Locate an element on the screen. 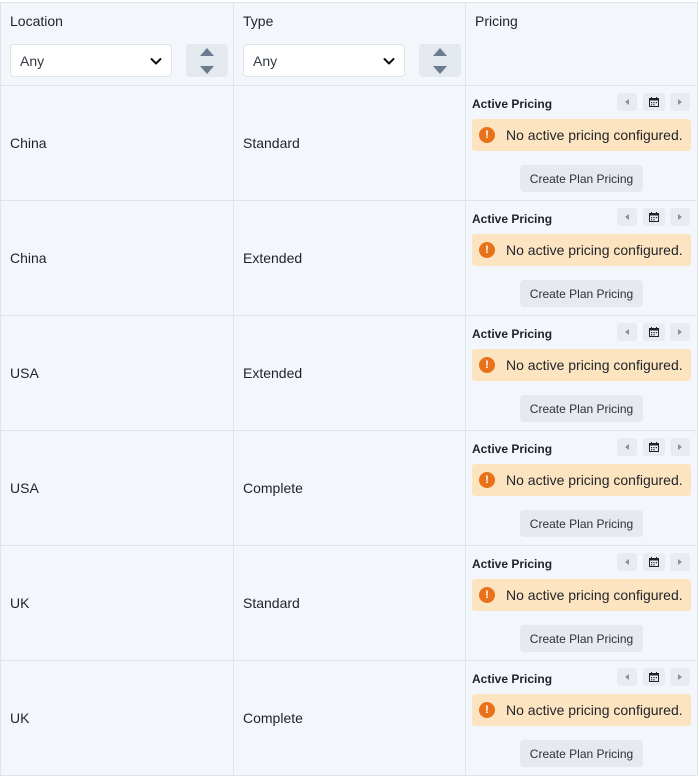 This screenshot has height=776, width=699. type-filter-value: Any is located at coordinates (265, 60).